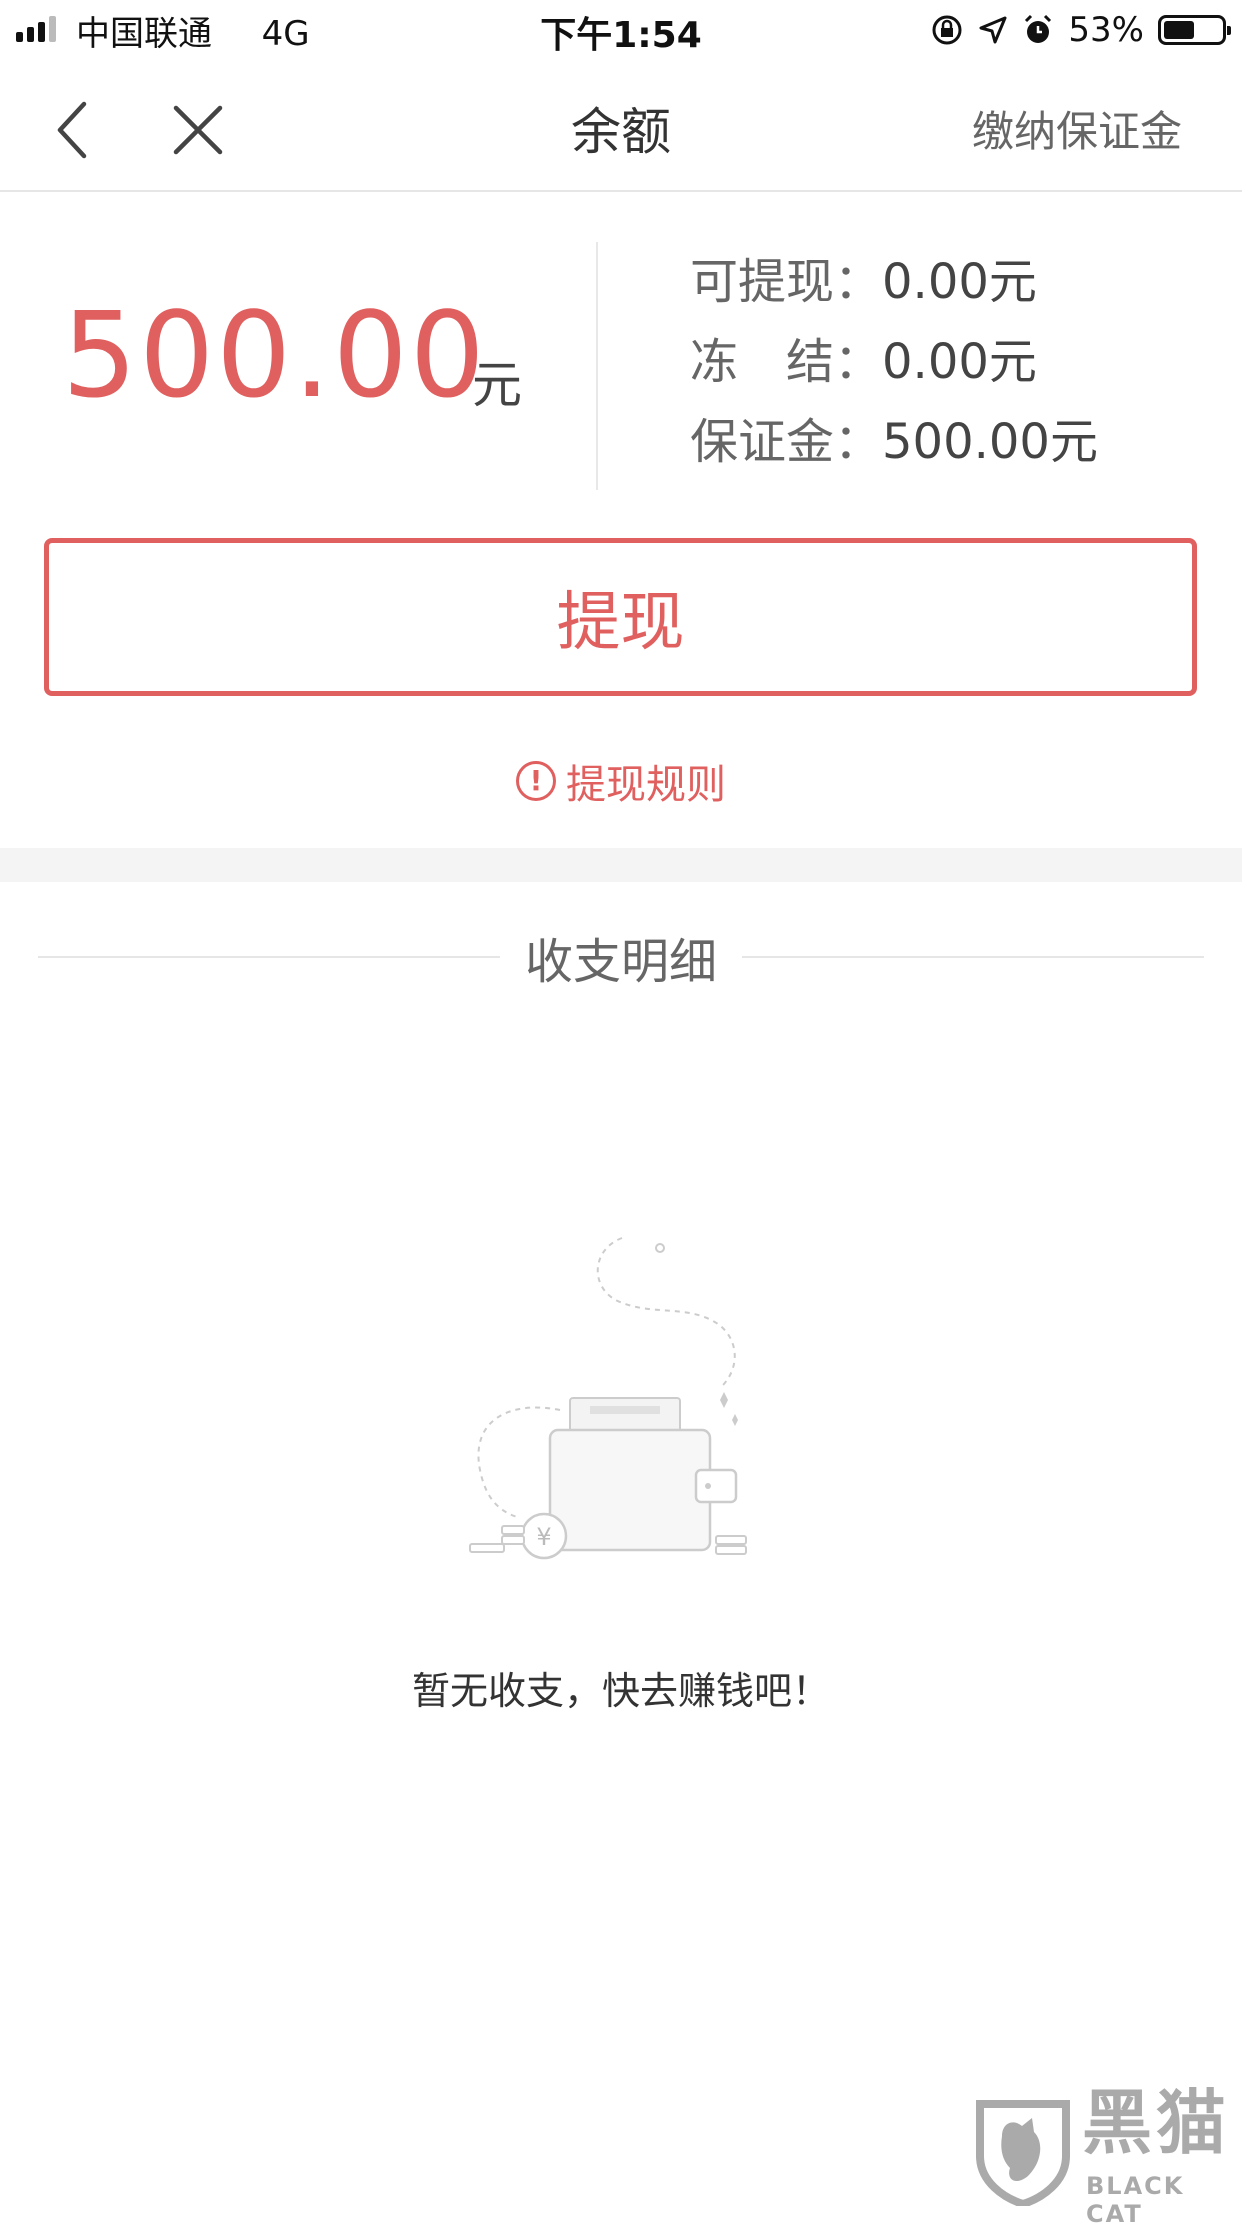  What do you see at coordinates (597, 366) in the screenshot?
I see `balance-divider` at bounding box center [597, 366].